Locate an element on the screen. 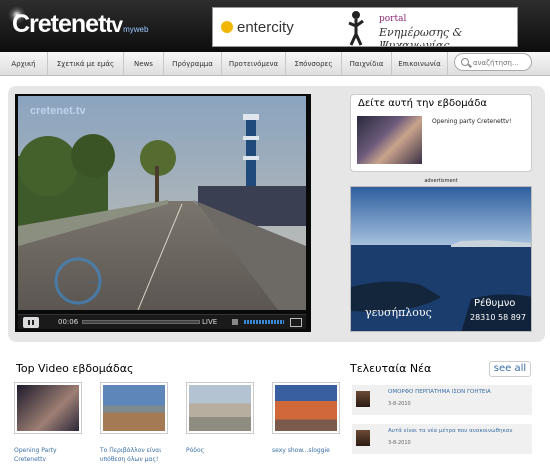  logo-tv-text: tv is located at coordinates (114, 25).